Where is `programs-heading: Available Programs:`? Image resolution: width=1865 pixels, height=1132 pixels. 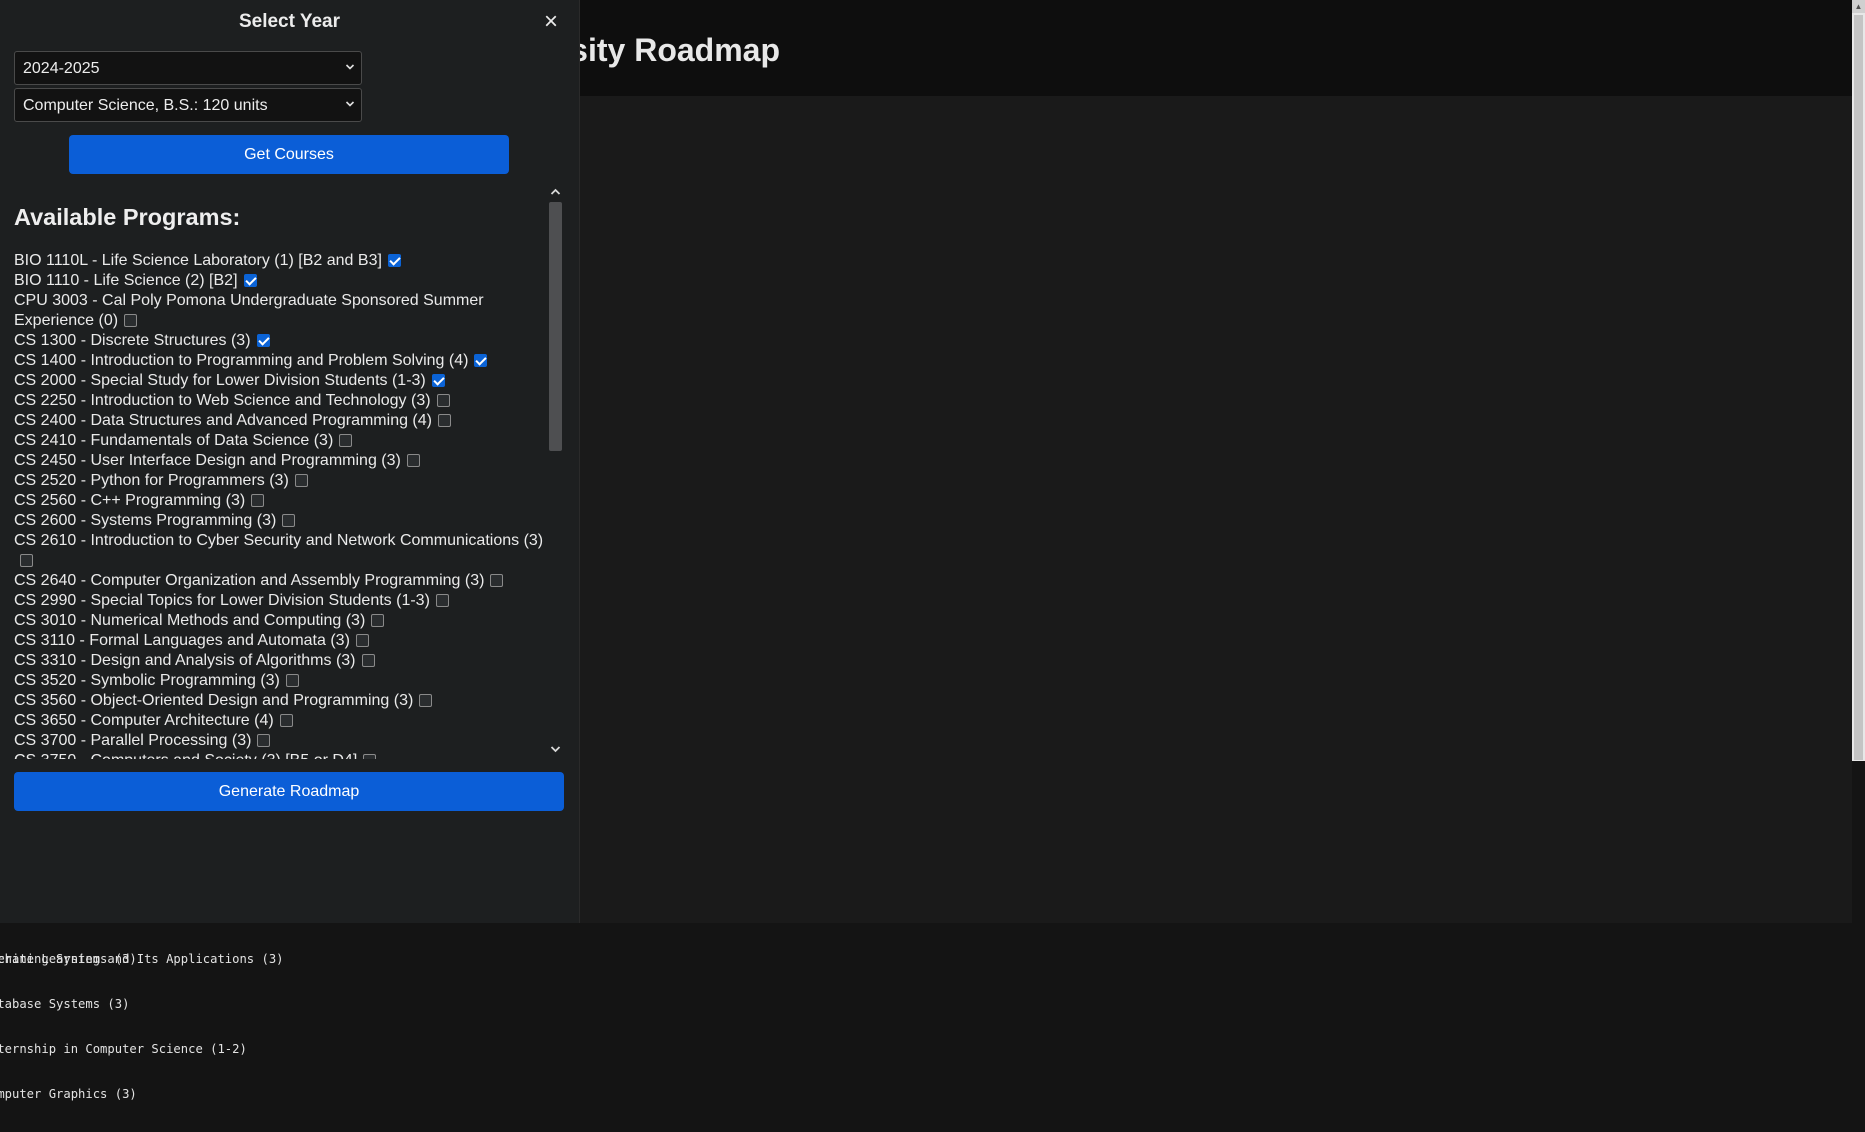
programs-heading: Available Programs: is located at coordinates (127, 217).